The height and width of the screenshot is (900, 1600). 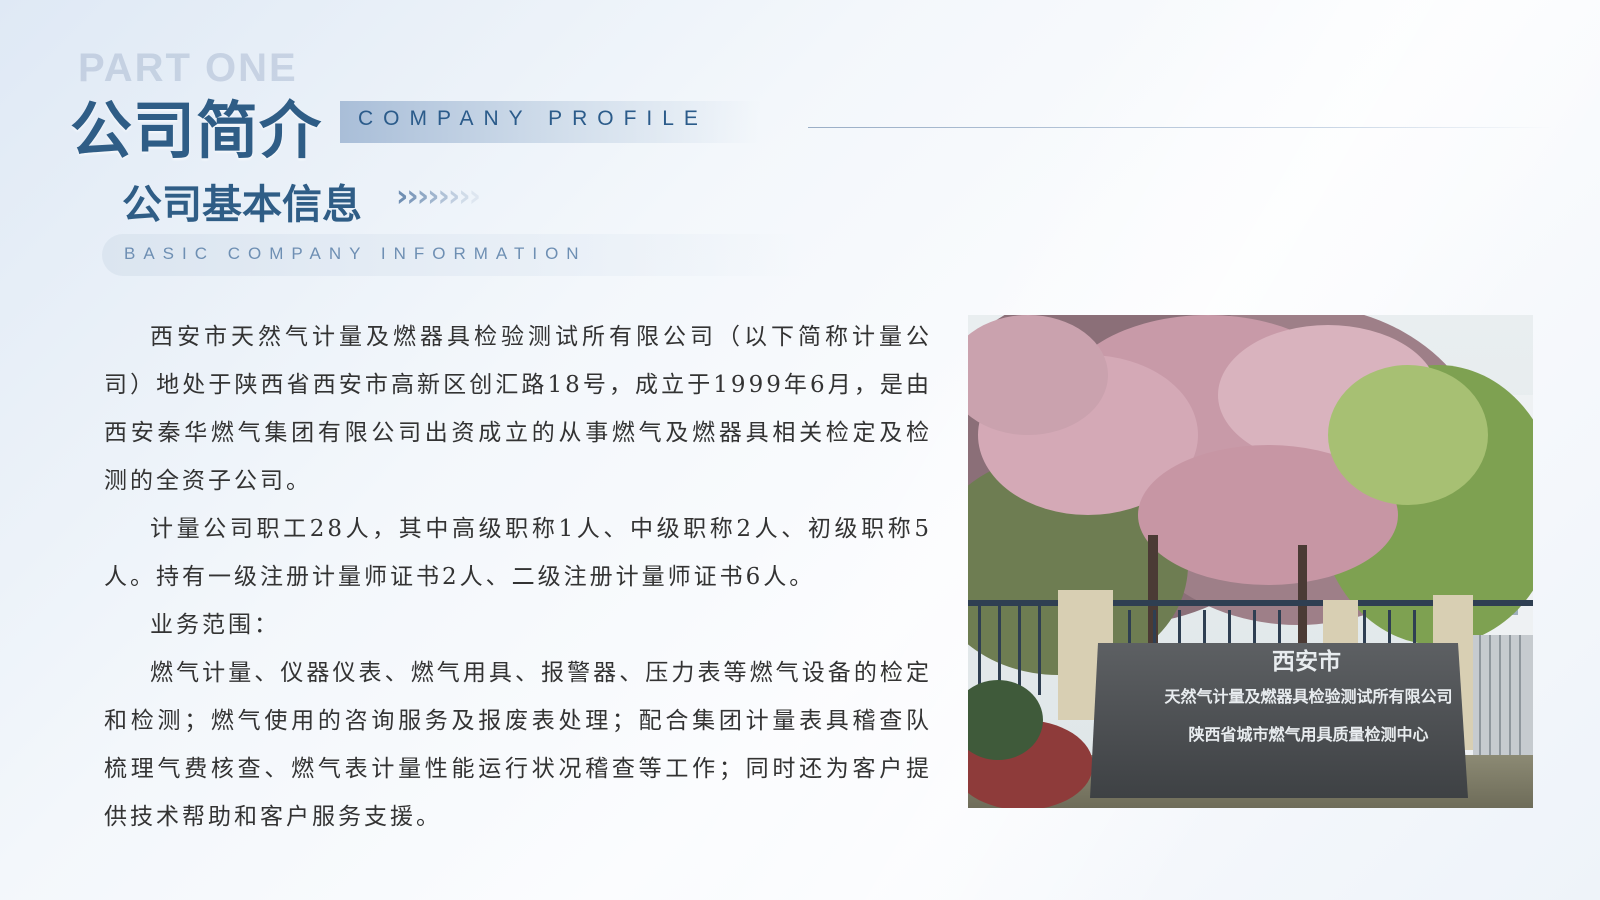 What do you see at coordinates (242, 205) in the screenshot?
I see `section-title: 公司基本信息` at bounding box center [242, 205].